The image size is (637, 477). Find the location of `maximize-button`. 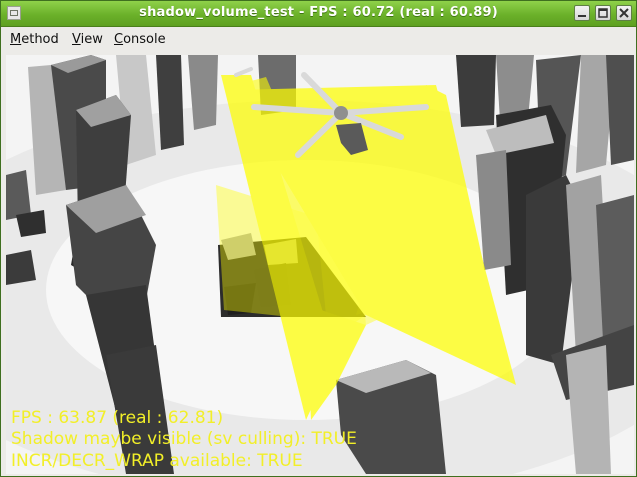

maximize-button is located at coordinates (603, 13).